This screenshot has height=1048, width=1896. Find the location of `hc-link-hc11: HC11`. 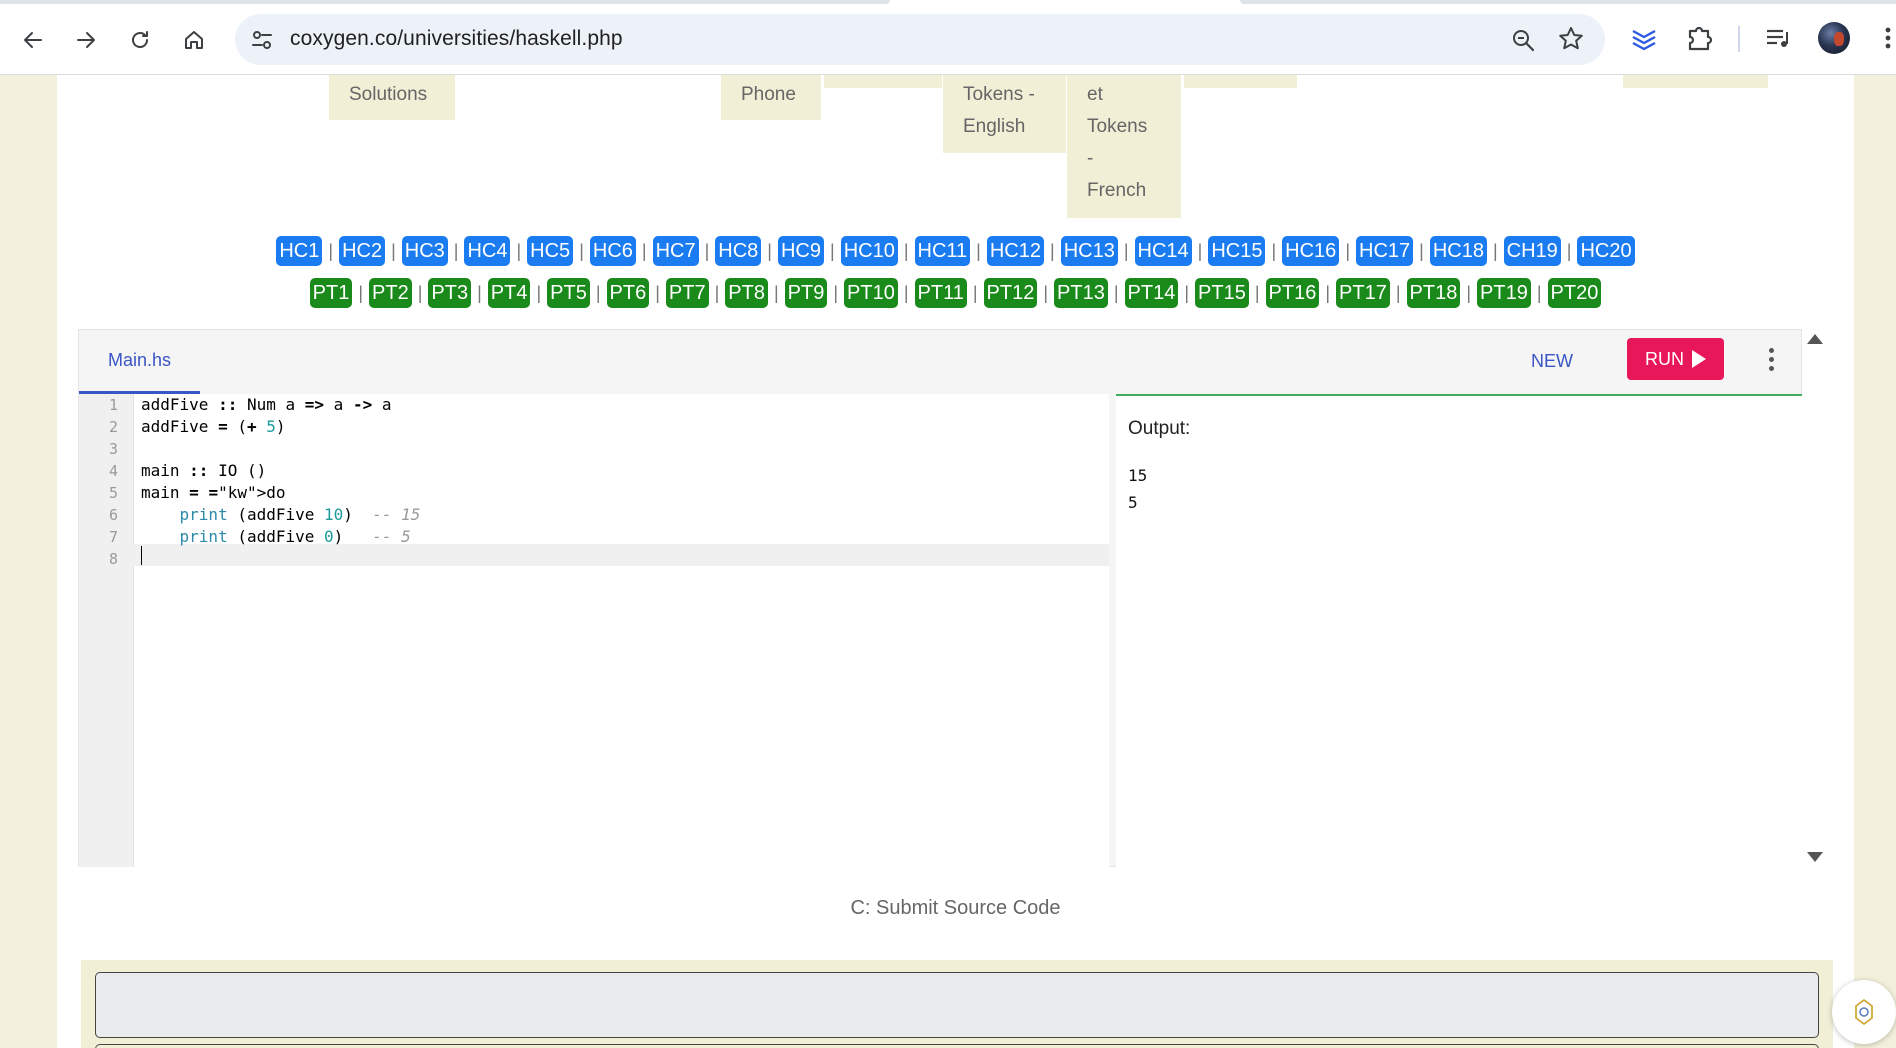

hc-link-hc11: HC11 is located at coordinates (942, 251).